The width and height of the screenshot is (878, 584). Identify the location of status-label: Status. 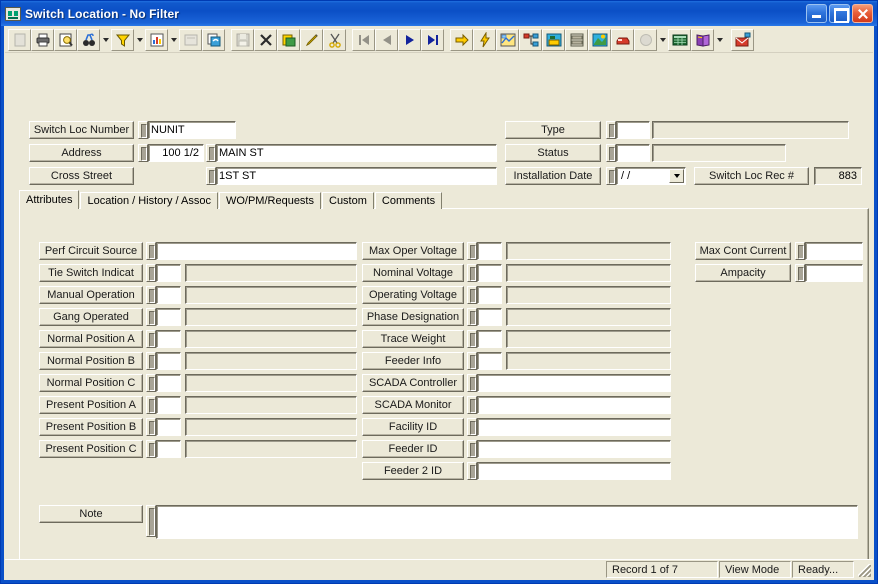
(553, 153).